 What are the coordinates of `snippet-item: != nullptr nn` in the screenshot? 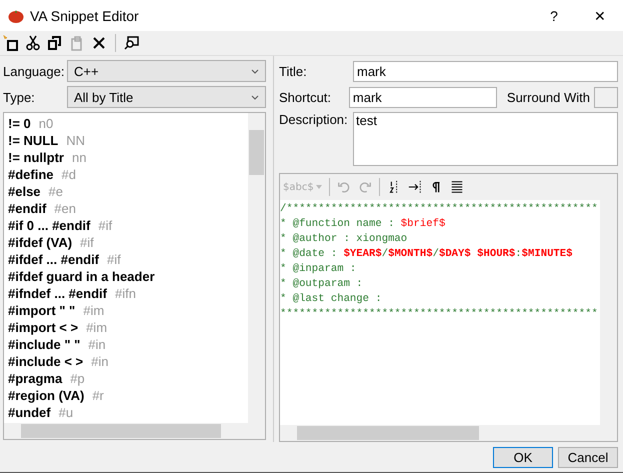 It's located at (128, 157).